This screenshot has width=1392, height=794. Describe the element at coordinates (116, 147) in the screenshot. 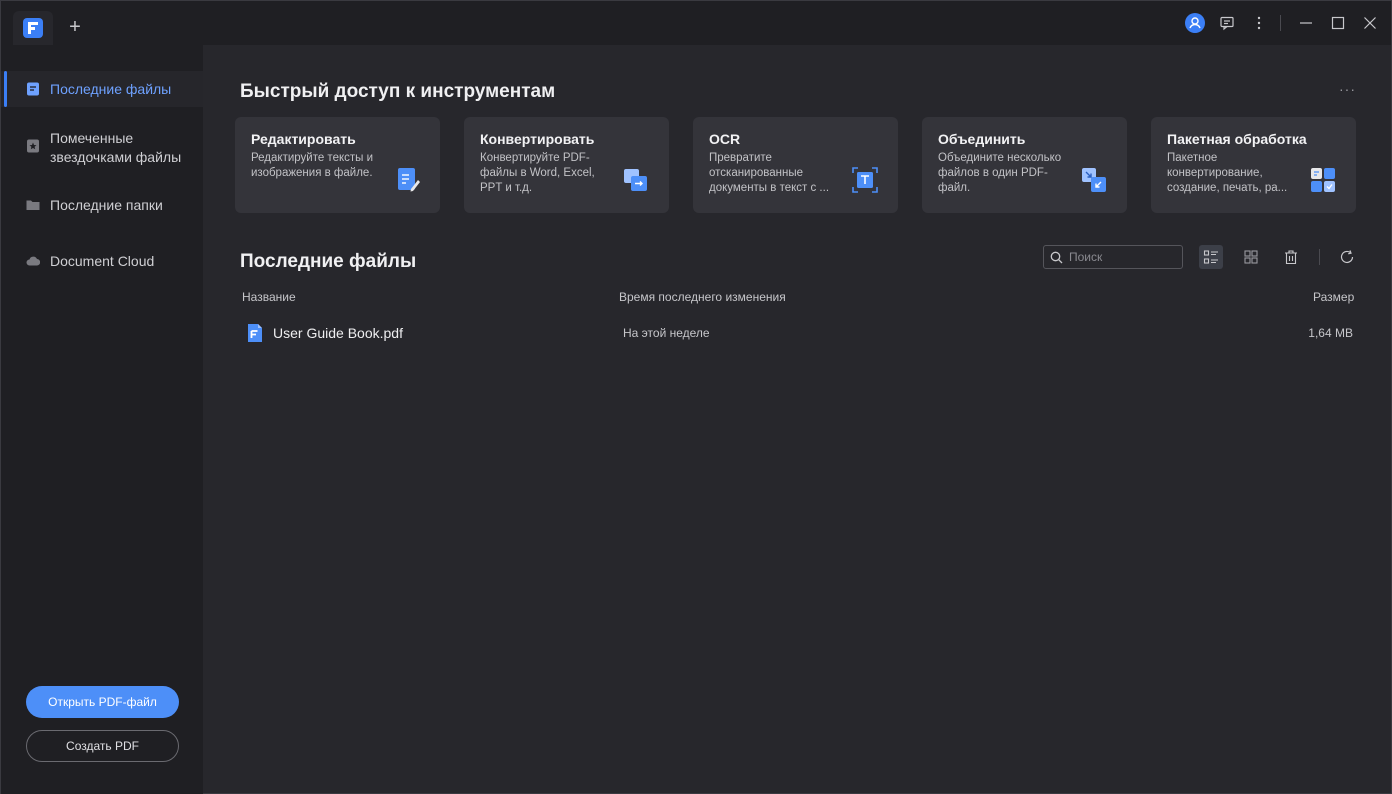

I see `sidebar-item-label: Помеченные звездочками файлы` at that location.